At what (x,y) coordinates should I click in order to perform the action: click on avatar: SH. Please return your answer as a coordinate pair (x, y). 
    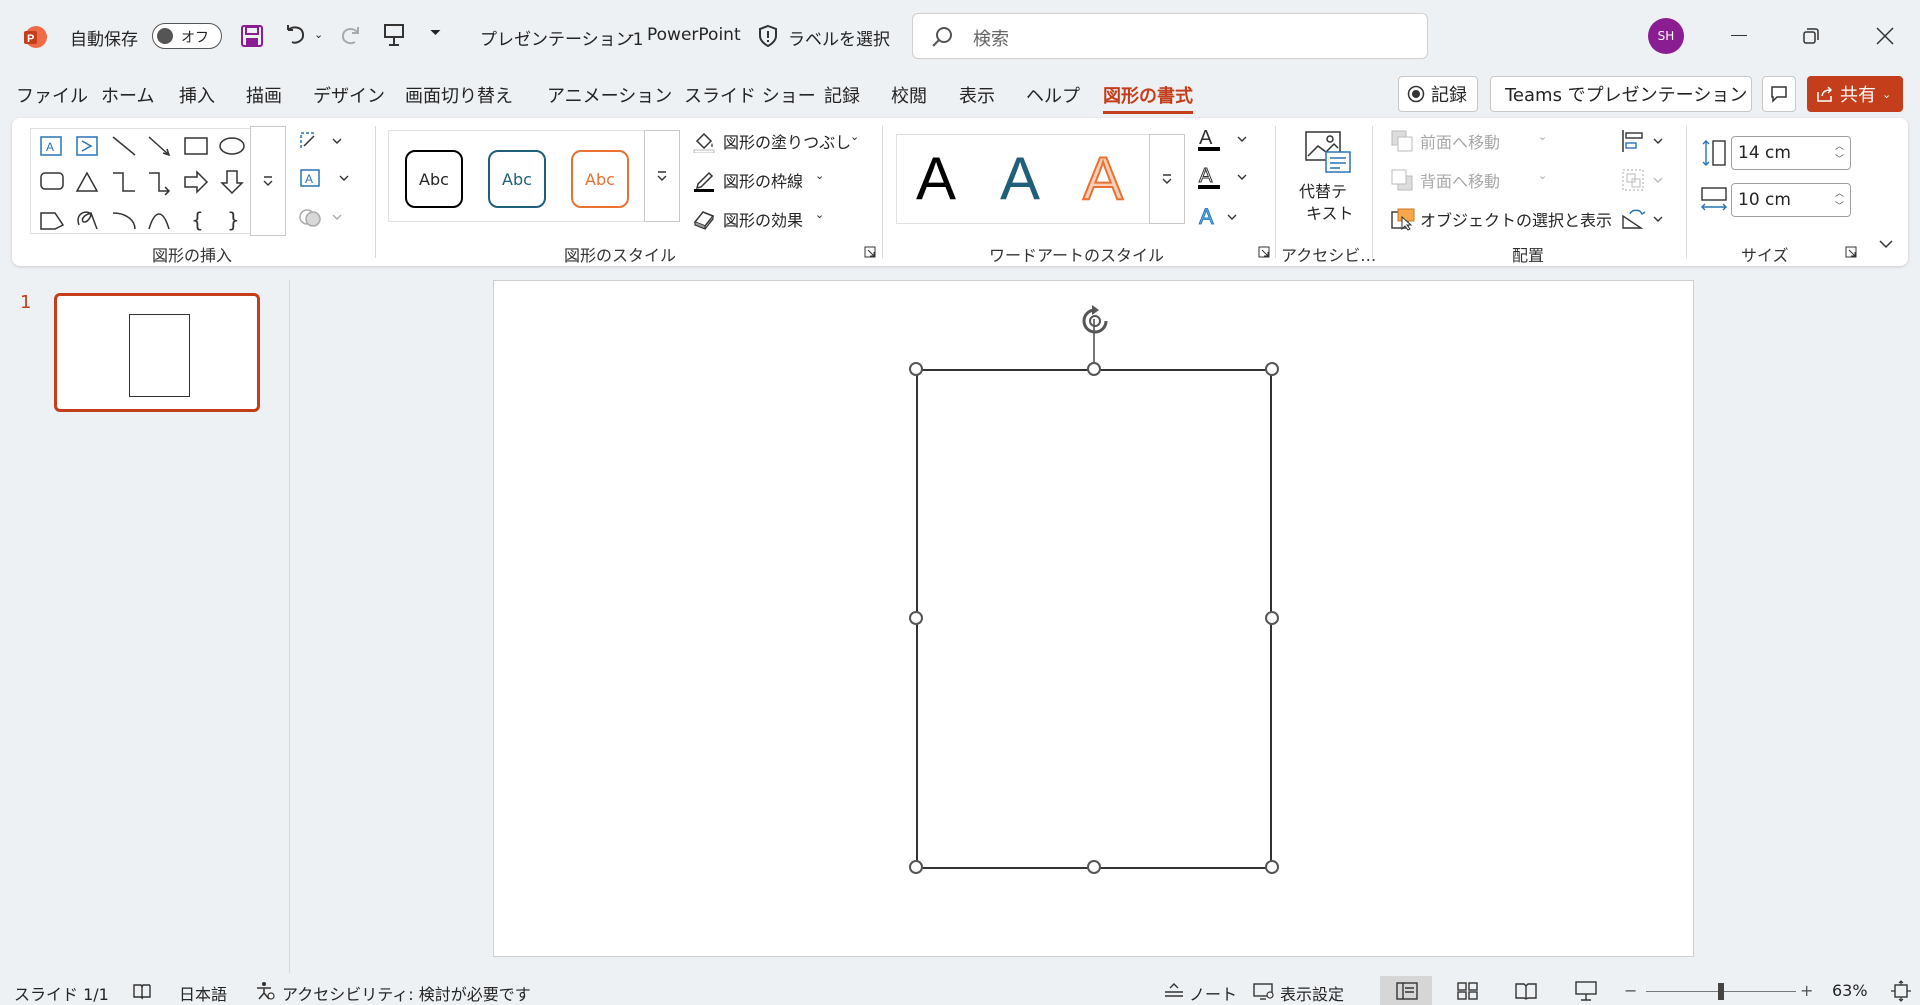
    Looking at the image, I should click on (1666, 36).